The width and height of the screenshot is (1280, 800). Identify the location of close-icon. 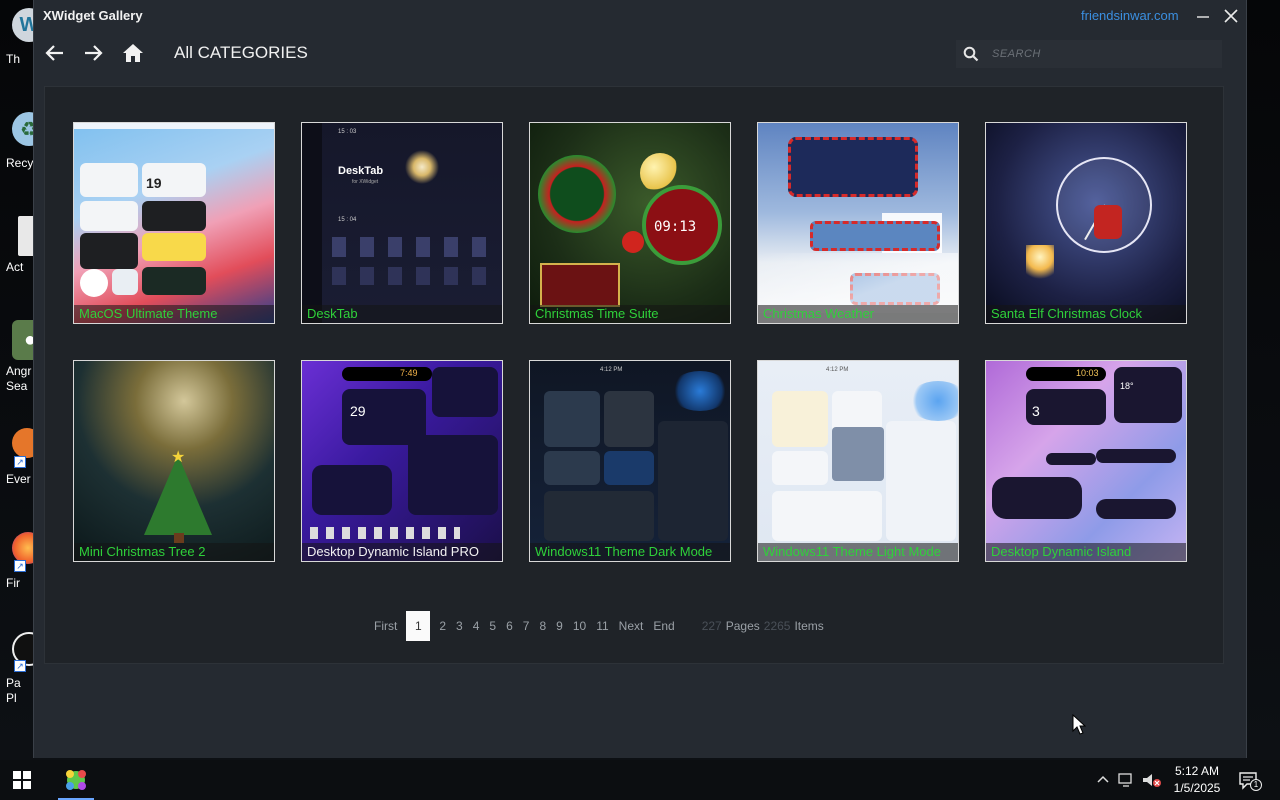
(1231, 16).